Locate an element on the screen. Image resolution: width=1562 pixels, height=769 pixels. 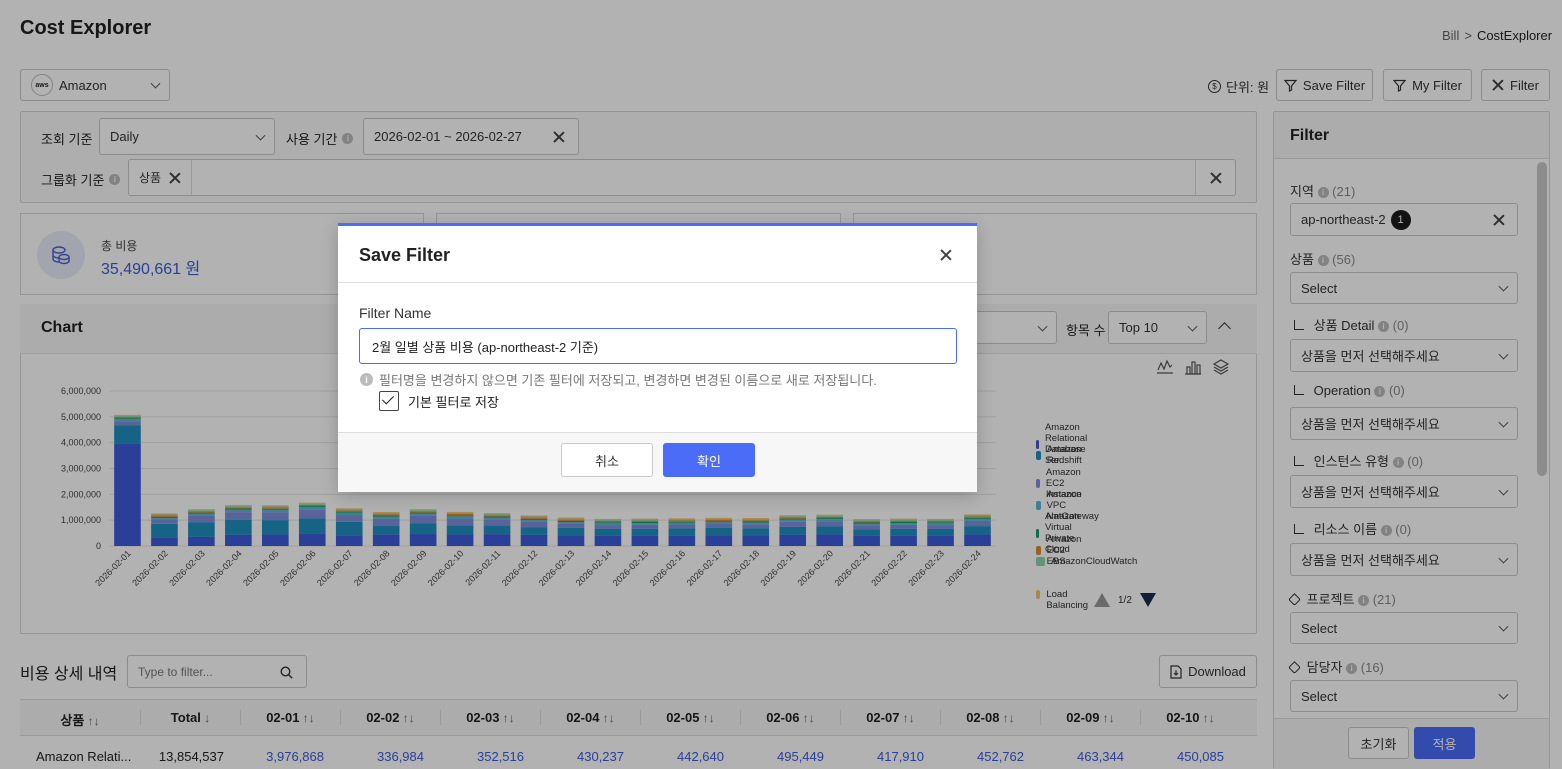
modal-cancel-button: 취소 is located at coordinates (607, 460).